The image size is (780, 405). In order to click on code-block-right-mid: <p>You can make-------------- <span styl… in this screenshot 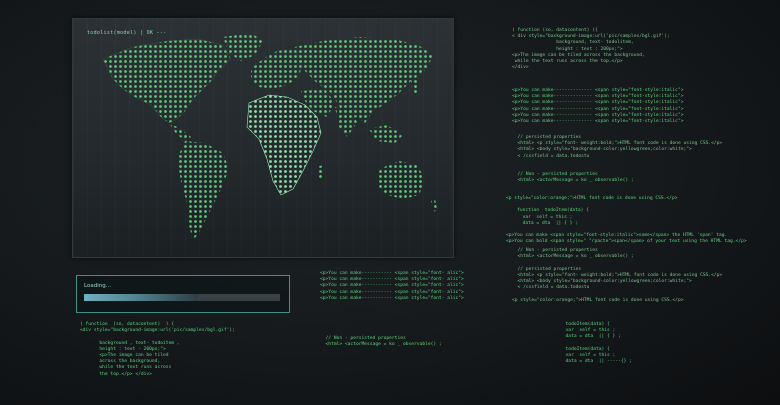, I will do `click(597, 106)`.